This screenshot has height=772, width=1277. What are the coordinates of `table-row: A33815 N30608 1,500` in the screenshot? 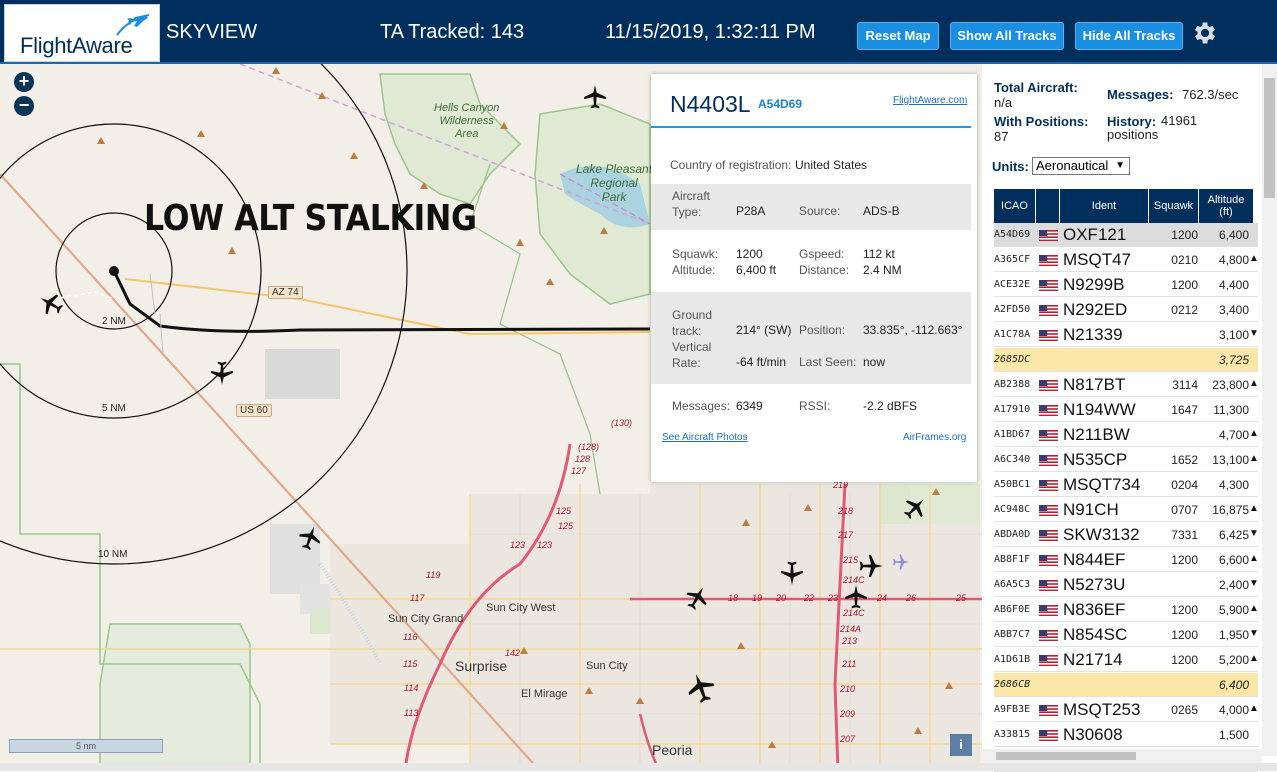 It's located at (1126, 735).